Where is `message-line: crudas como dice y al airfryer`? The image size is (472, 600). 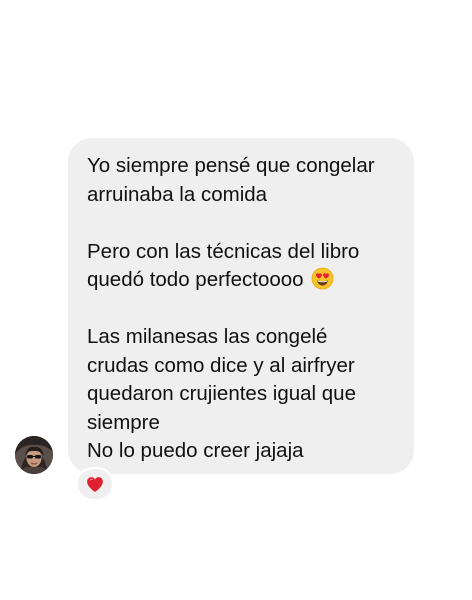
message-line: crudas como dice y al airfryer is located at coordinates (221, 365).